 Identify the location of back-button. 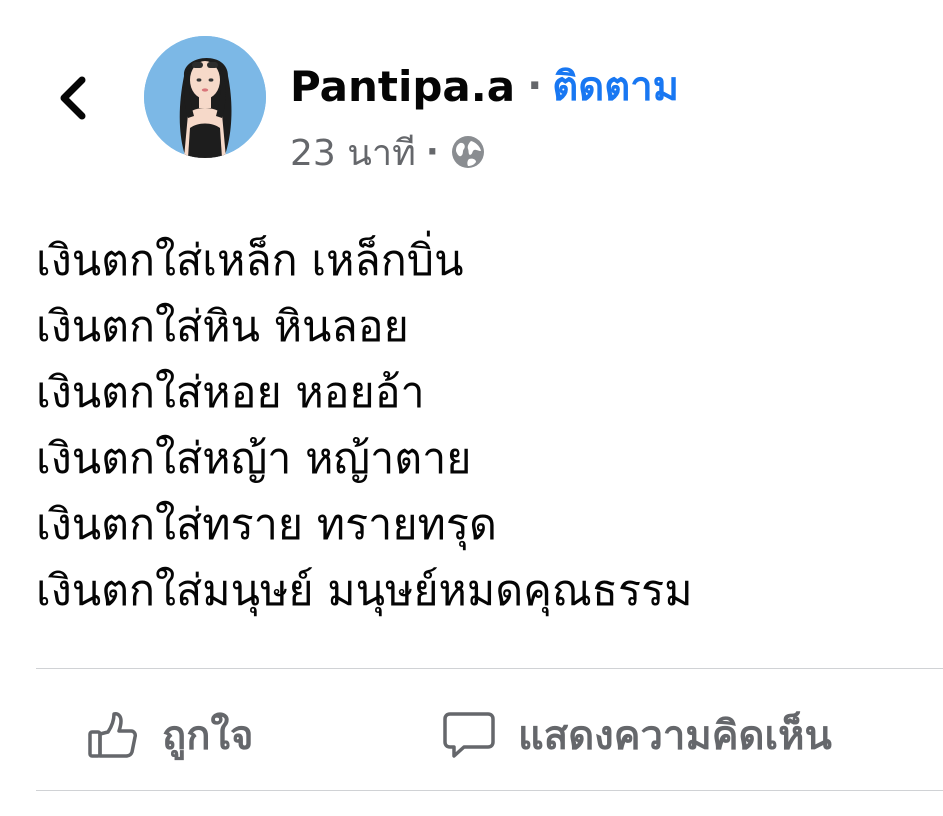
(73, 98).